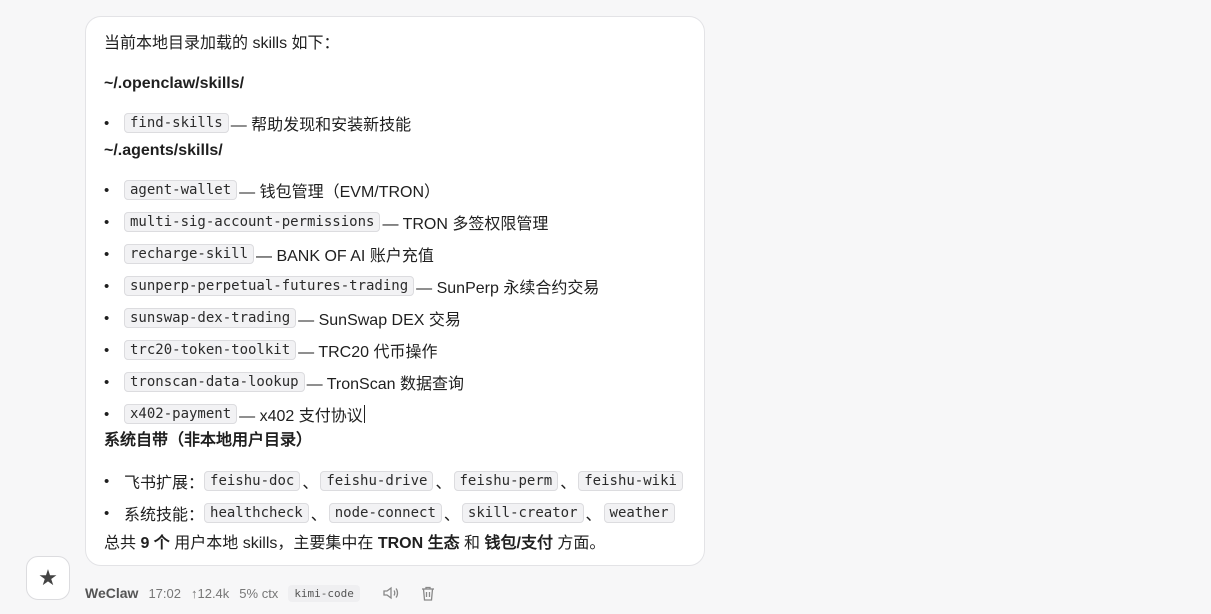 This screenshot has width=1211, height=614. Describe the element at coordinates (252, 222) in the screenshot. I see `skill-code: multi-sig-account-permissions` at that location.